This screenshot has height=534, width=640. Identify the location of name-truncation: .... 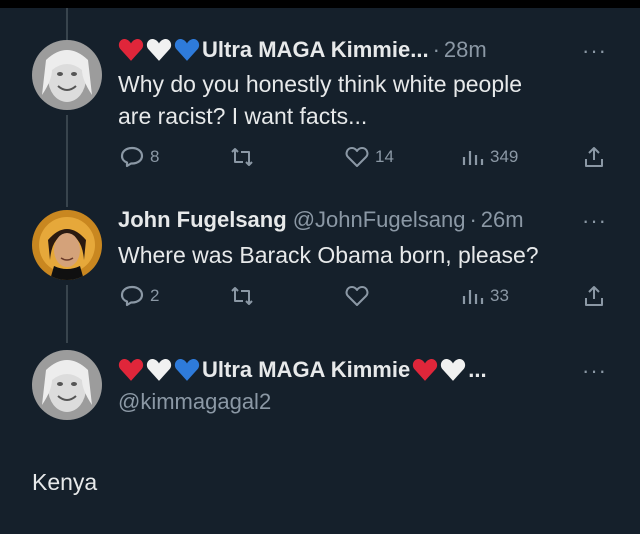
(477, 369).